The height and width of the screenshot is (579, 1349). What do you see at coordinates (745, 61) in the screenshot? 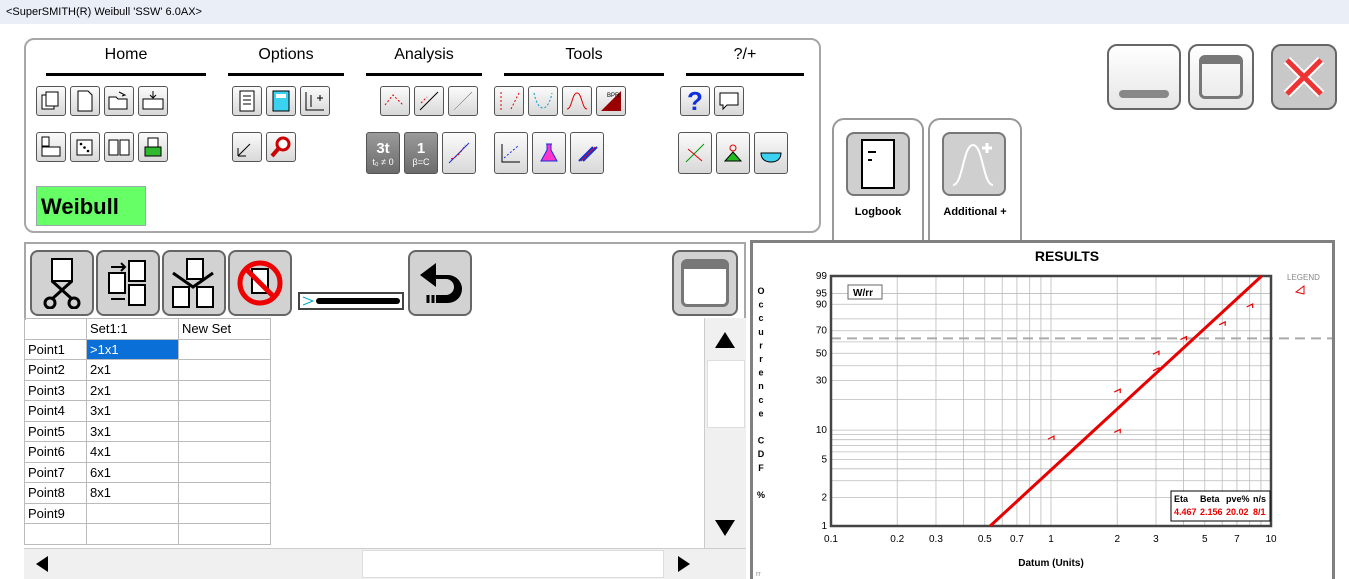
I see `menu-help: ?/+` at bounding box center [745, 61].